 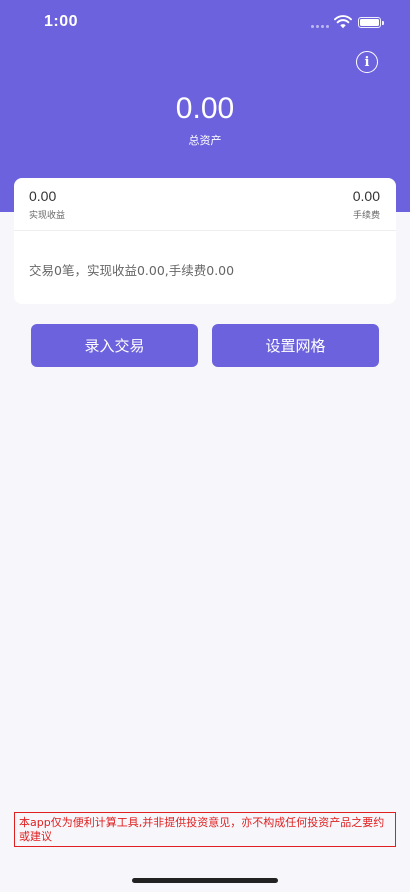 What do you see at coordinates (61, 21) in the screenshot?
I see `status-time: 1:00` at bounding box center [61, 21].